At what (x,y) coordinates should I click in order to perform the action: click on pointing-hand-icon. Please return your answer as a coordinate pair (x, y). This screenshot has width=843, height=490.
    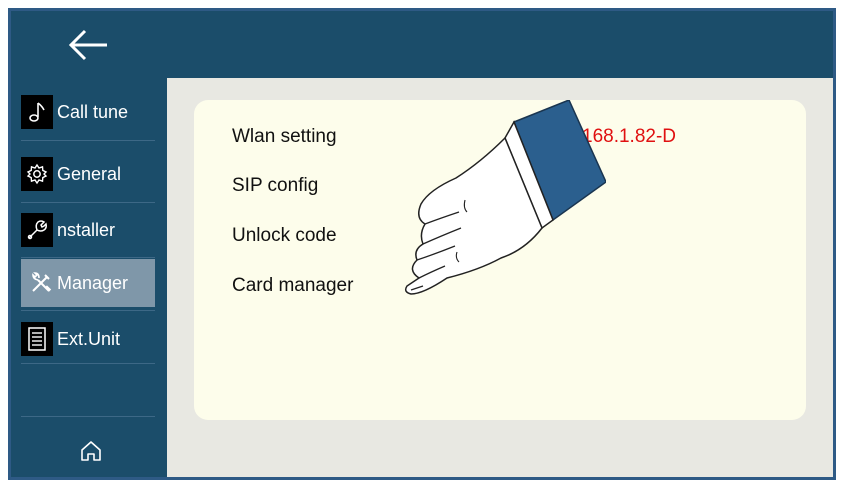
    Looking at the image, I should click on (505, 197).